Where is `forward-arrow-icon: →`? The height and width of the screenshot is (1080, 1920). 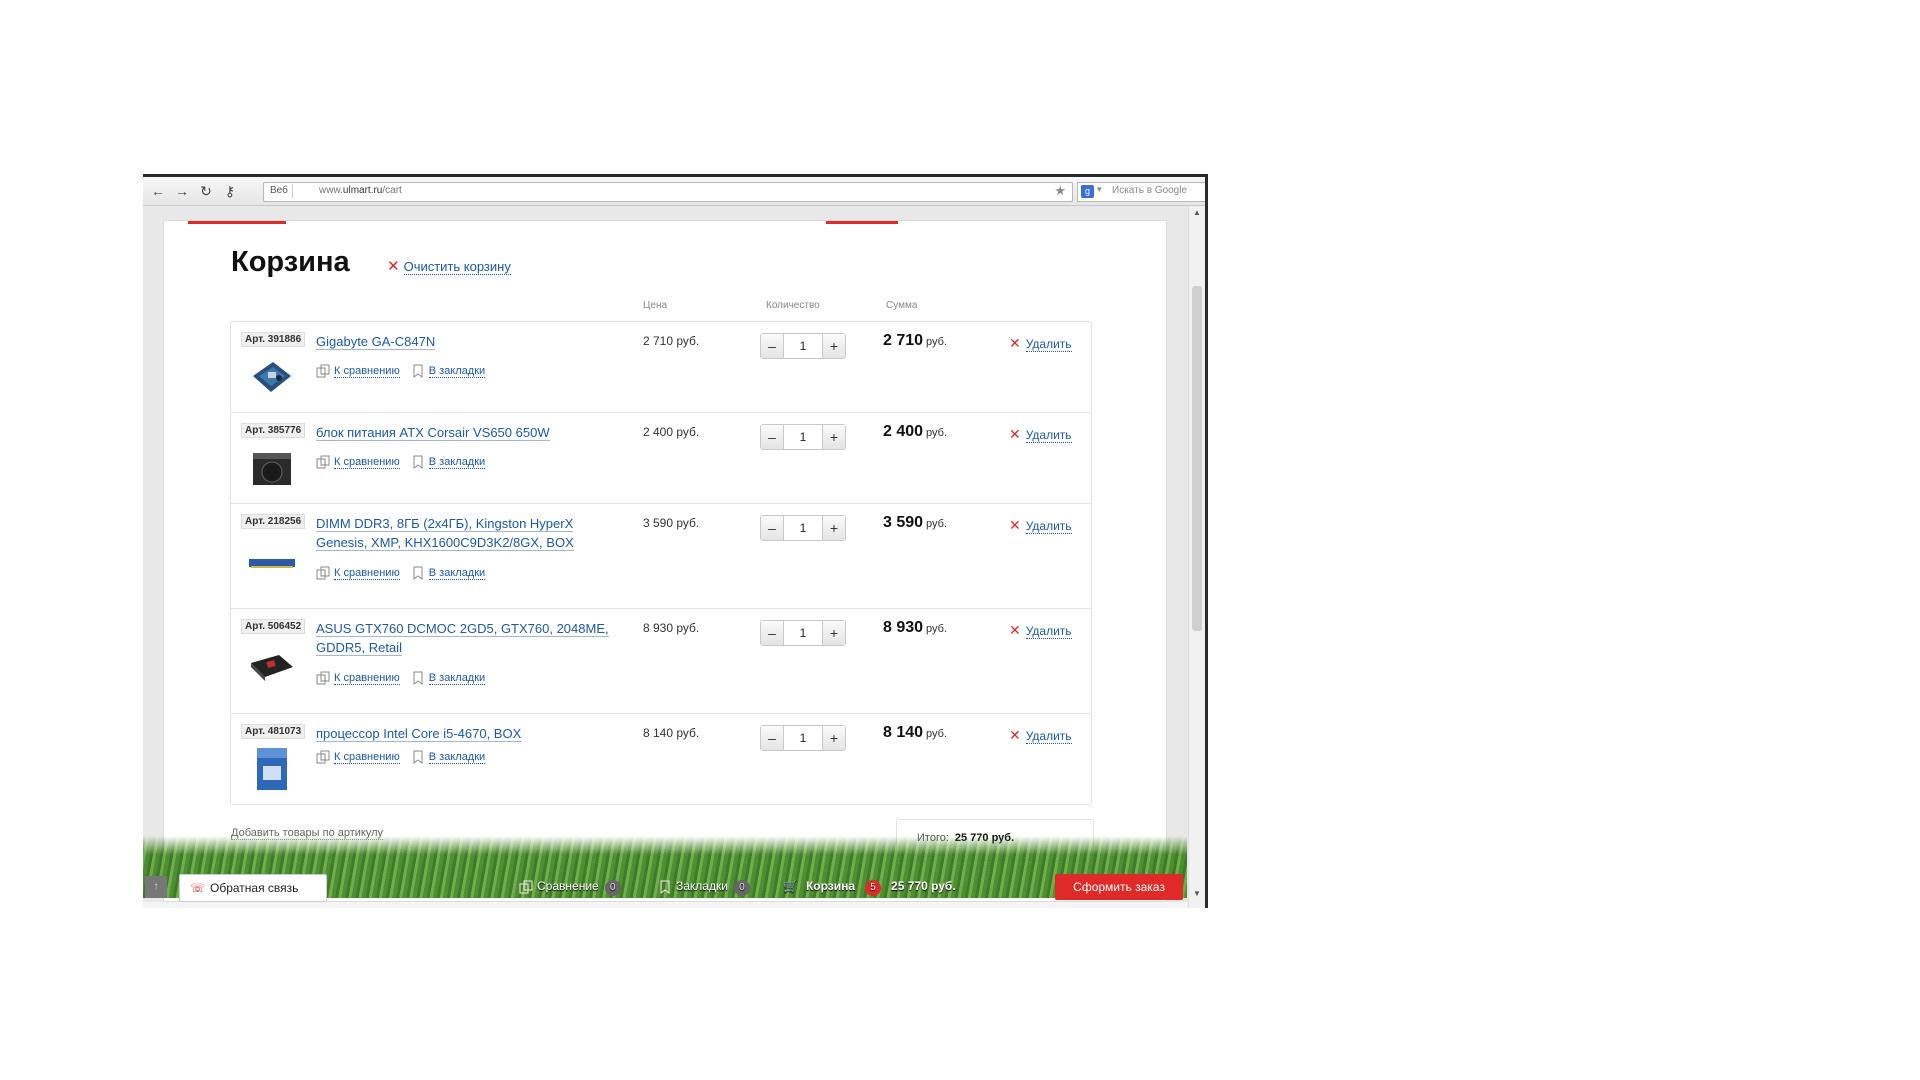 forward-arrow-icon: → is located at coordinates (182, 191).